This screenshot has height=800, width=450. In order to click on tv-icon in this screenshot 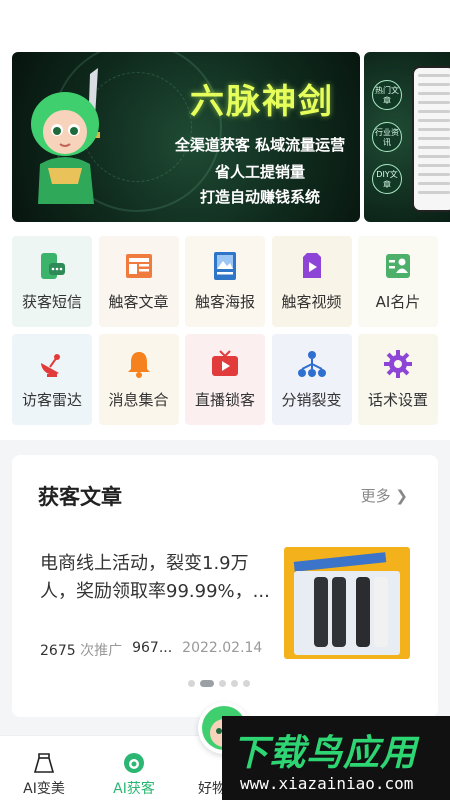, I will do `click(225, 364)`.